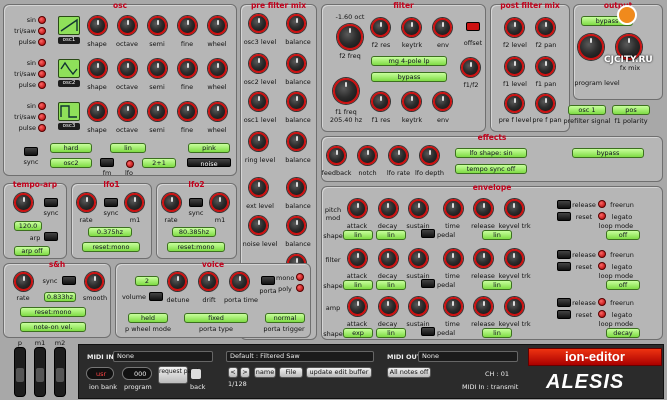 The height and width of the screenshot is (400, 667). Describe the element at coordinates (130, 164) in the screenshot. I see `lfo-led` at that location.